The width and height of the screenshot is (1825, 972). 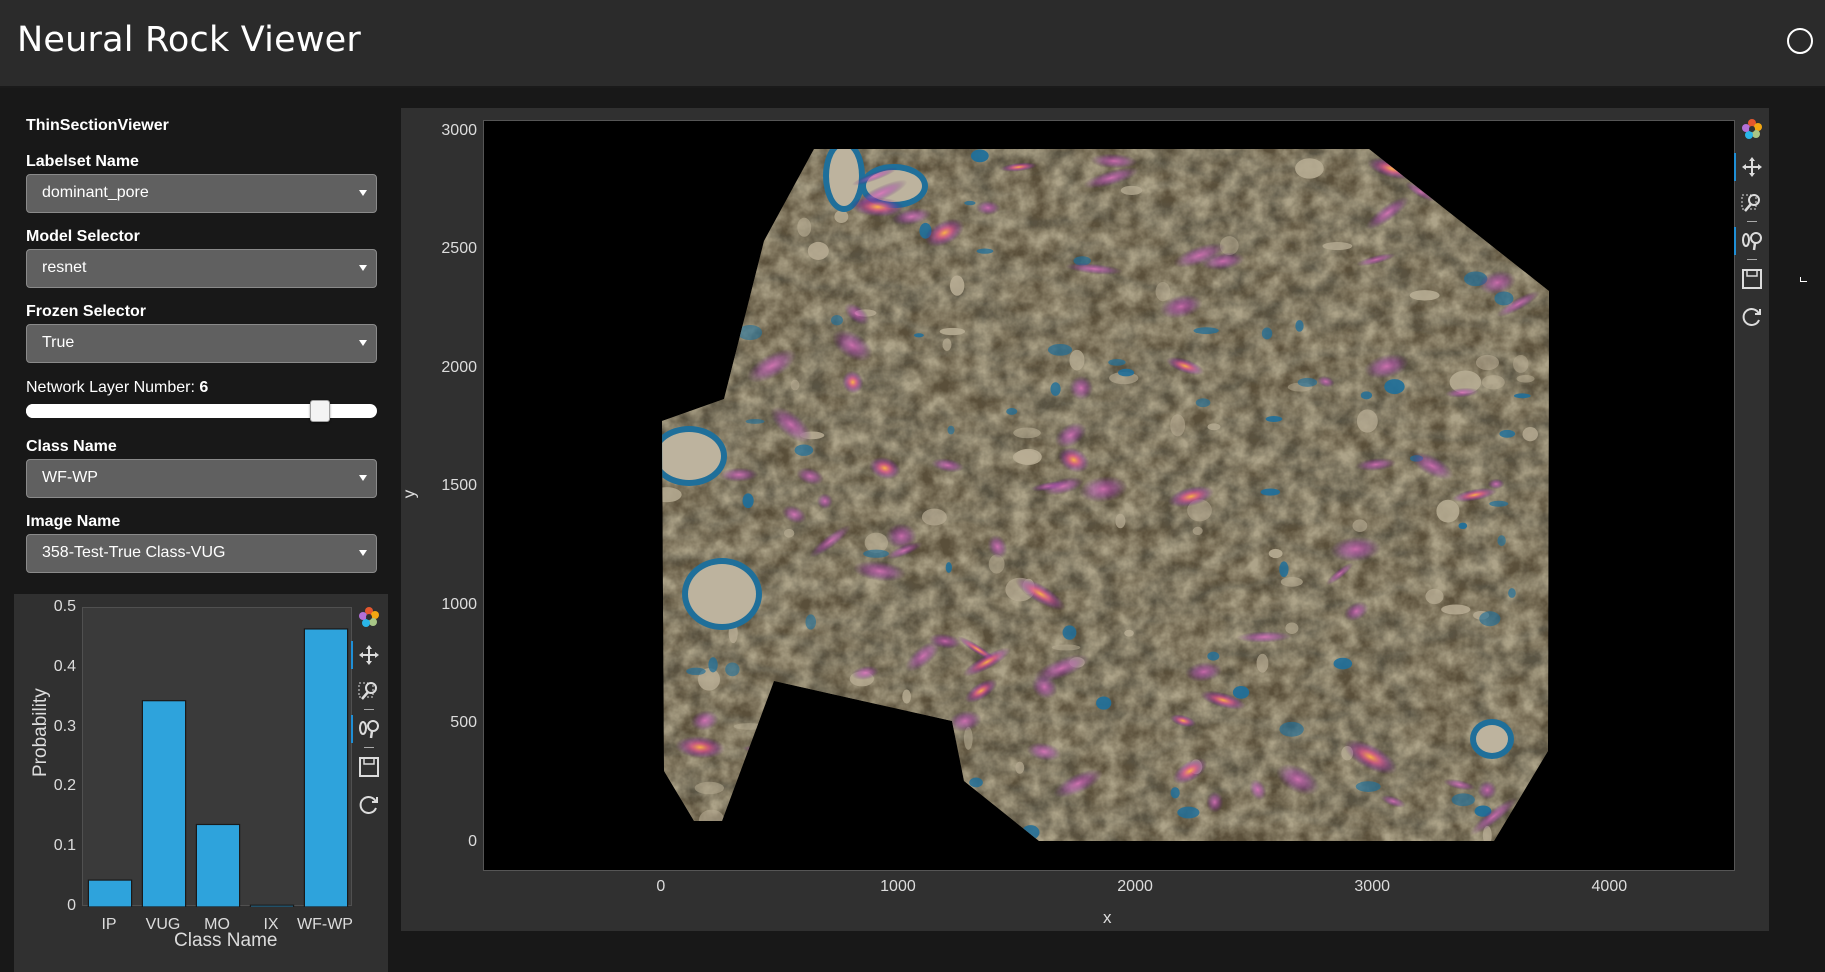 What do you see at coordinates (898, 886) in the screenshot?
I see `main-x-tick: 1000` at bounding box center [898, 886].